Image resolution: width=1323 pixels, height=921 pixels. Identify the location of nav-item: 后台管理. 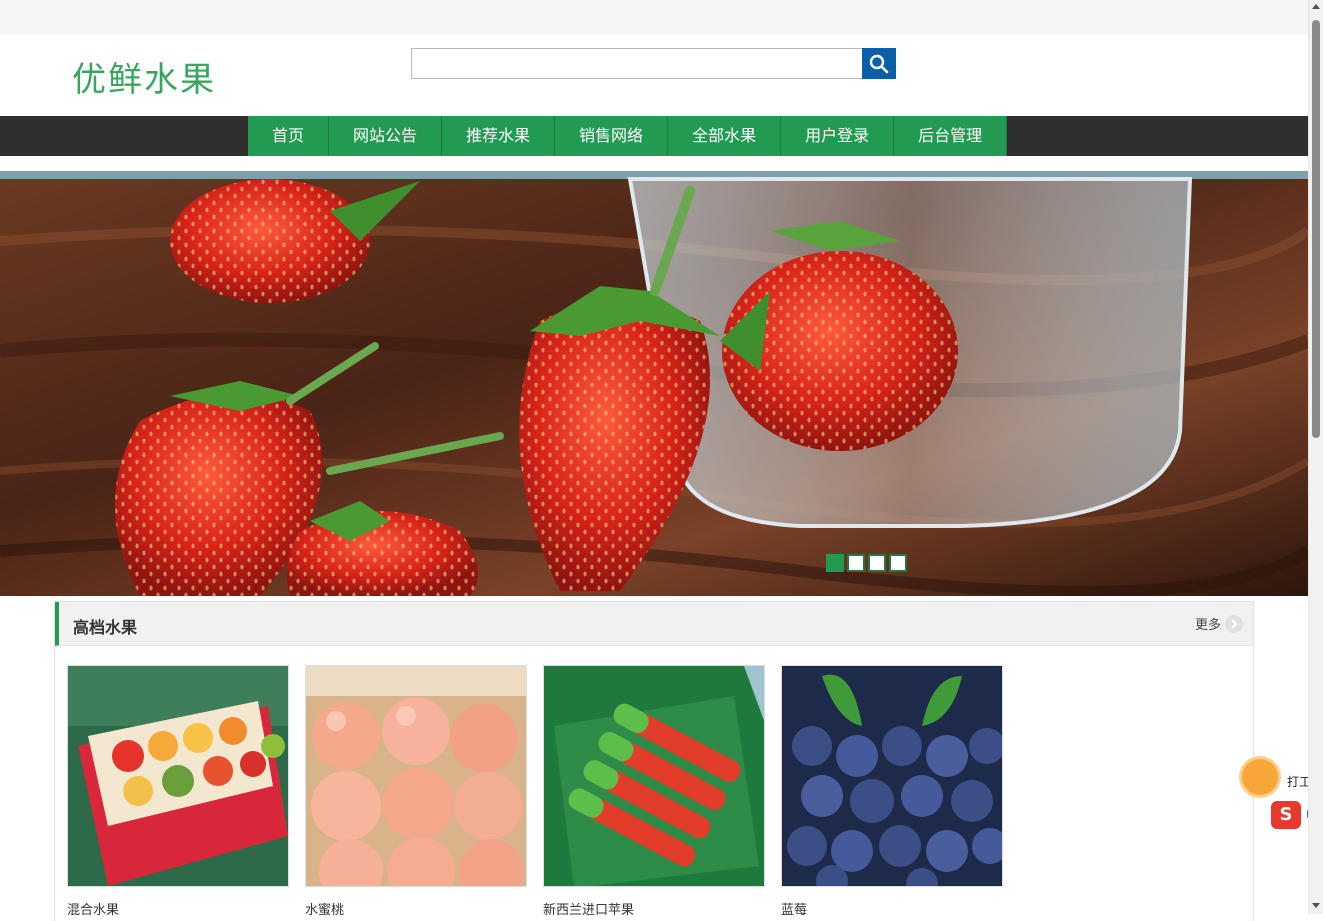
(951, 136).